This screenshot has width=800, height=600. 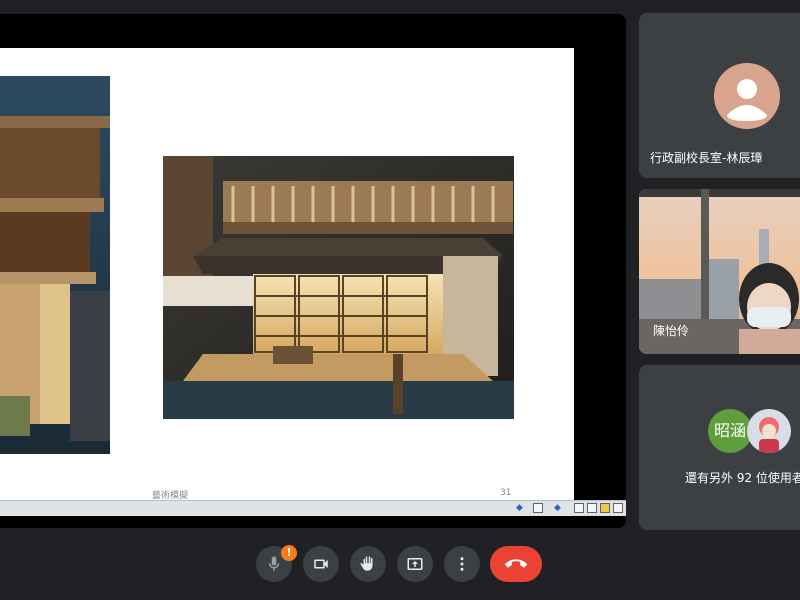 What do you see at coordinates (618, 508) in the screenshot?
I see `slideshow-view-icon` at bounding box center [618, 508].